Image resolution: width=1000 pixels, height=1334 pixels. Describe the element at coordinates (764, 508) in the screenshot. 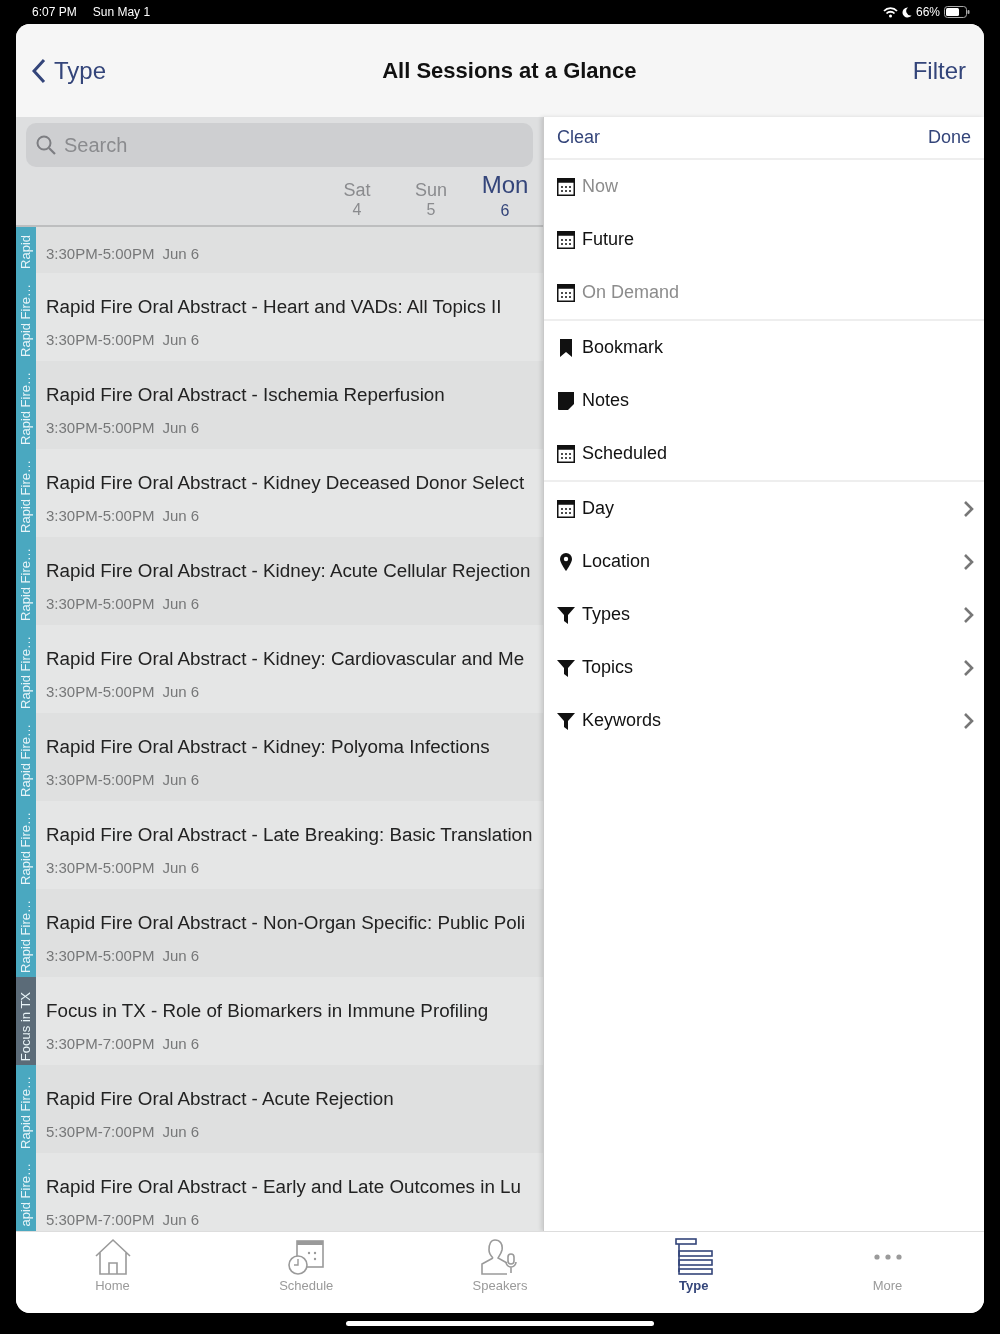

I see `filter-option: Day` at that location.